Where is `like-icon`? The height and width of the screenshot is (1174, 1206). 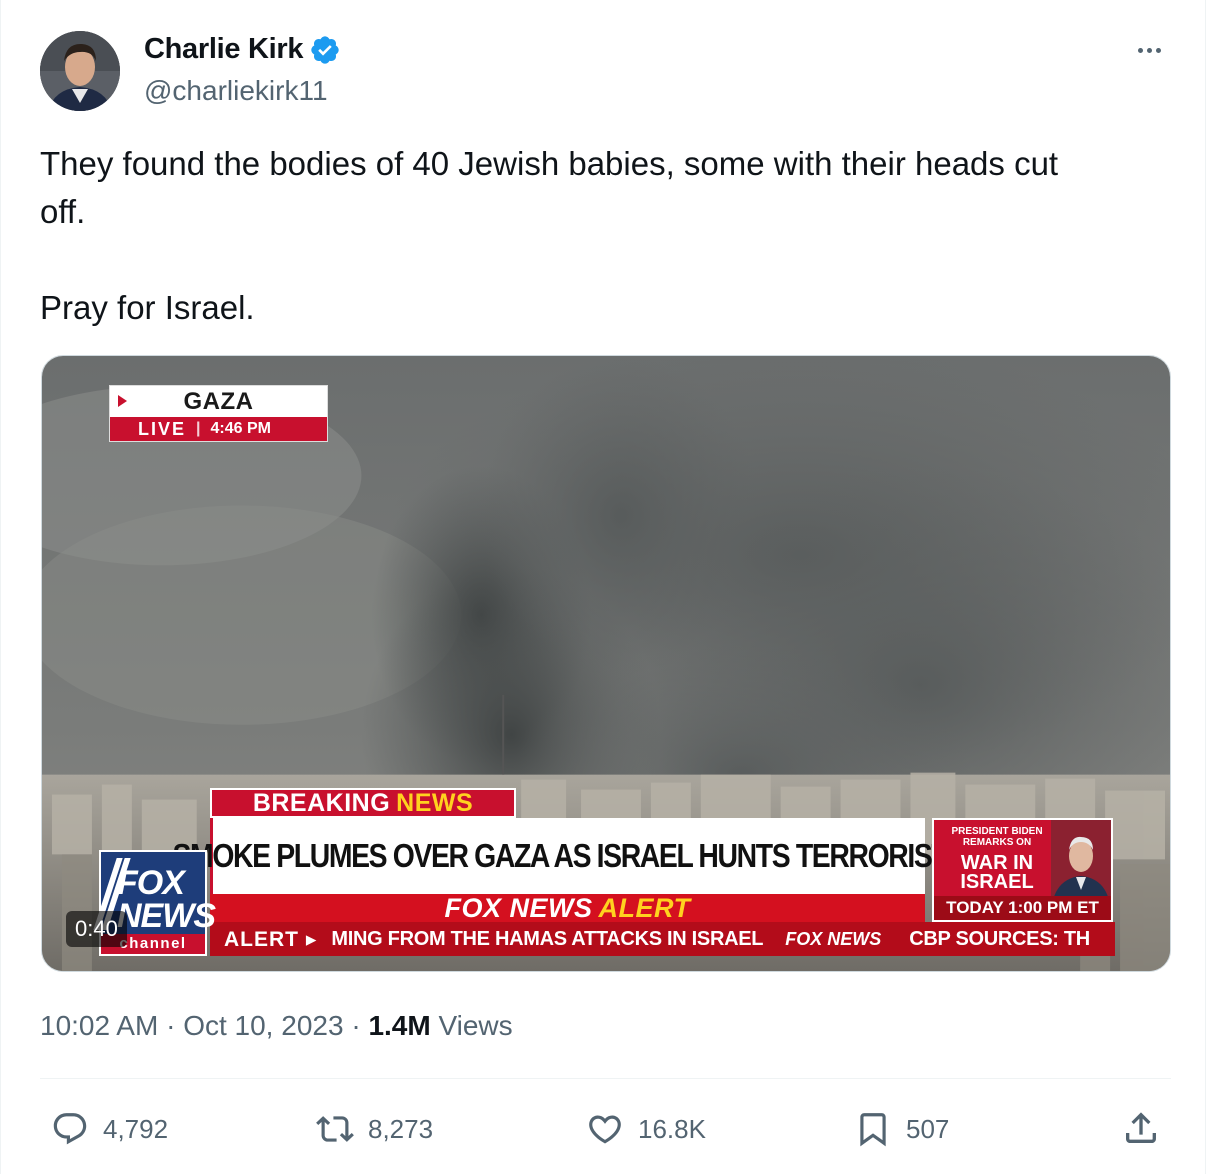 like-icon is located at coordinates (605, 1129).